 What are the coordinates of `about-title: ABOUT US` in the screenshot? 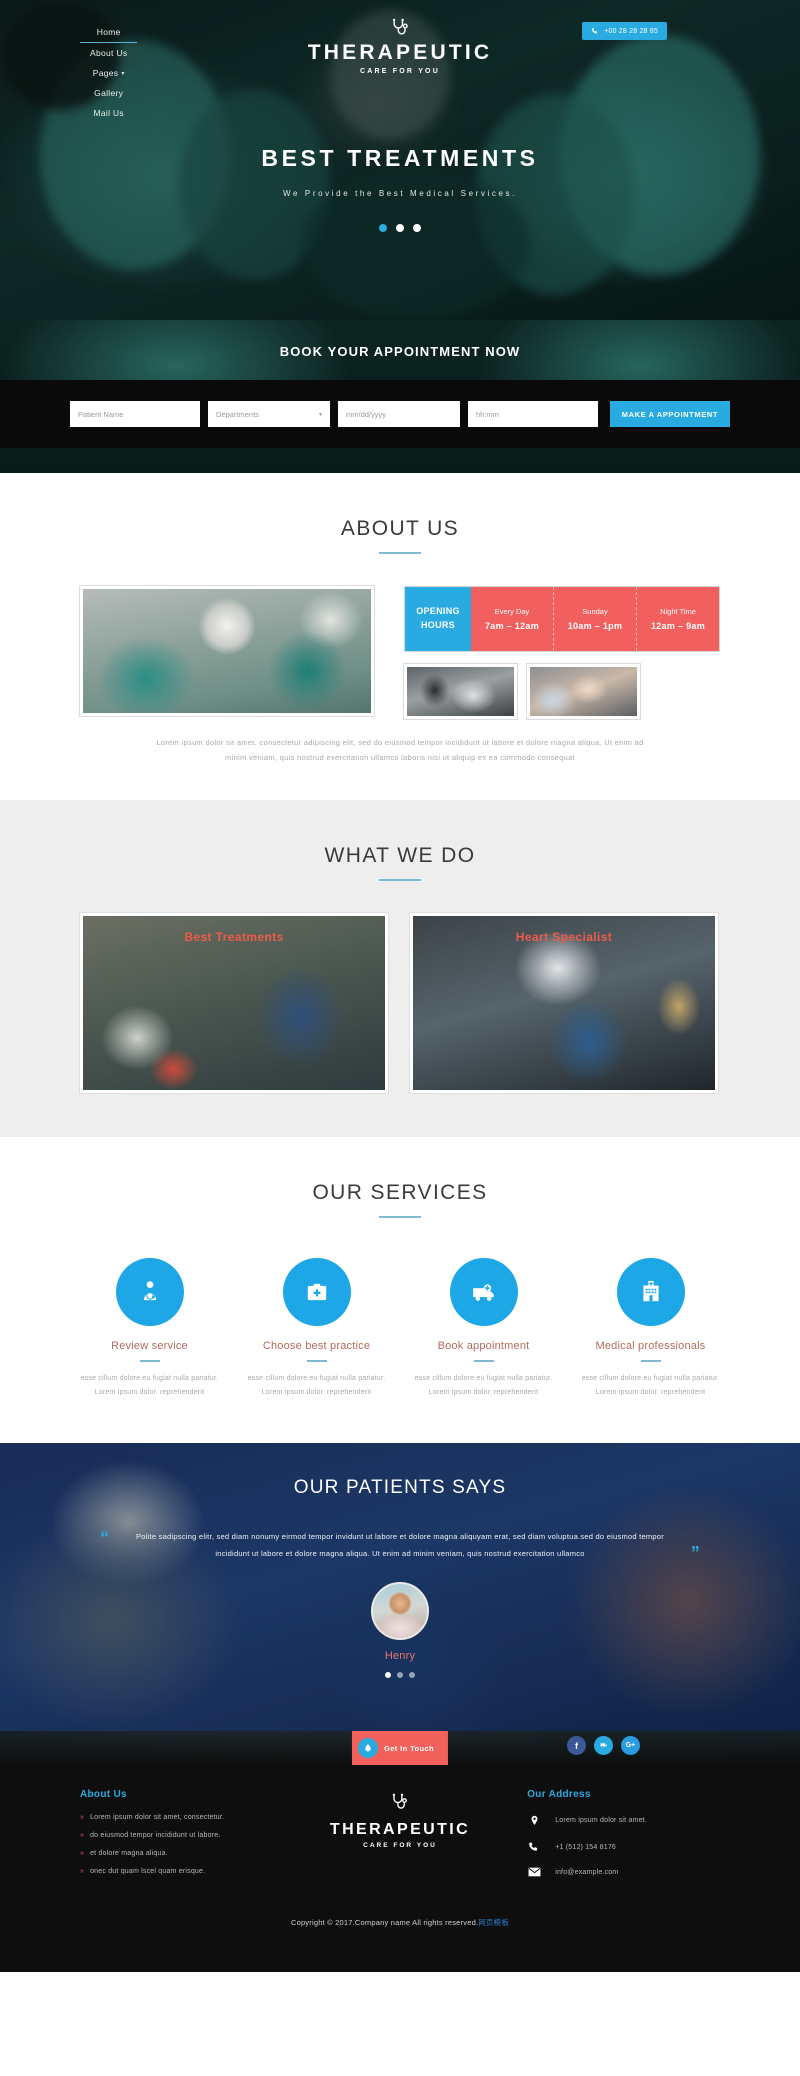 It's located at (400, 528).